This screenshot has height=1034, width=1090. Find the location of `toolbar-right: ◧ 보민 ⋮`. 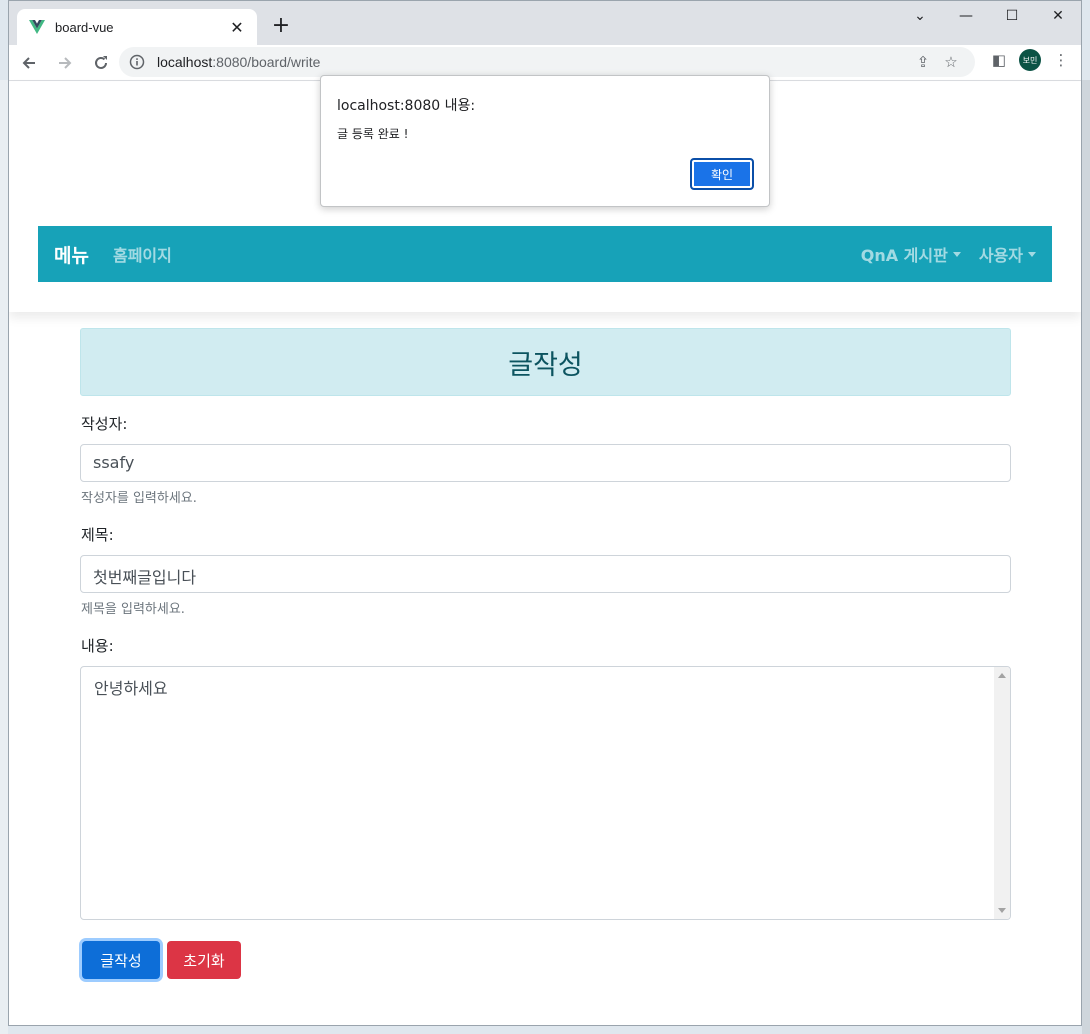

toolbar-right: ◧ 보민 ⋮ is located at coordinates (1030, 60).